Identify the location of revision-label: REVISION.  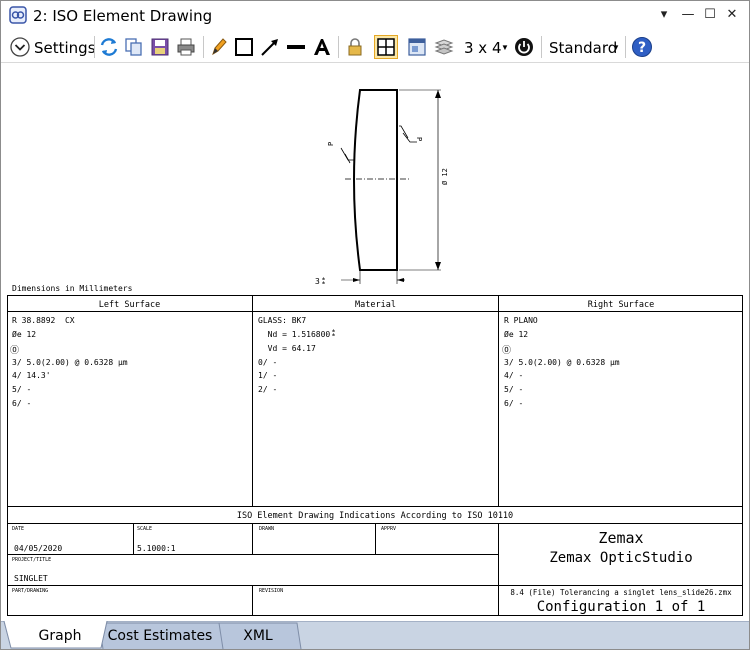
(271, 591).